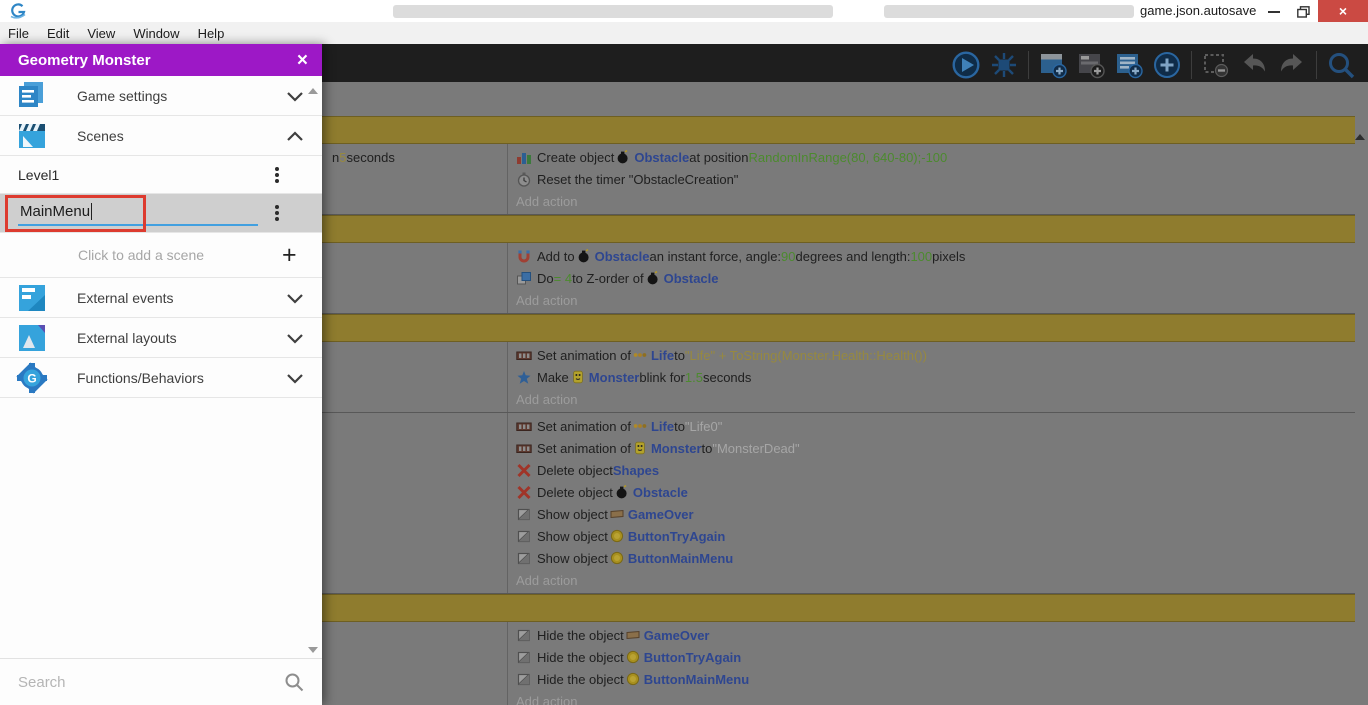 The width and height of the screenshot is (1368, 705). What do you see at coordinates (161, 338) in the screenshot?
I see `sidebar-item-external-layouts: External layouts` at bounding box center [161, 338].